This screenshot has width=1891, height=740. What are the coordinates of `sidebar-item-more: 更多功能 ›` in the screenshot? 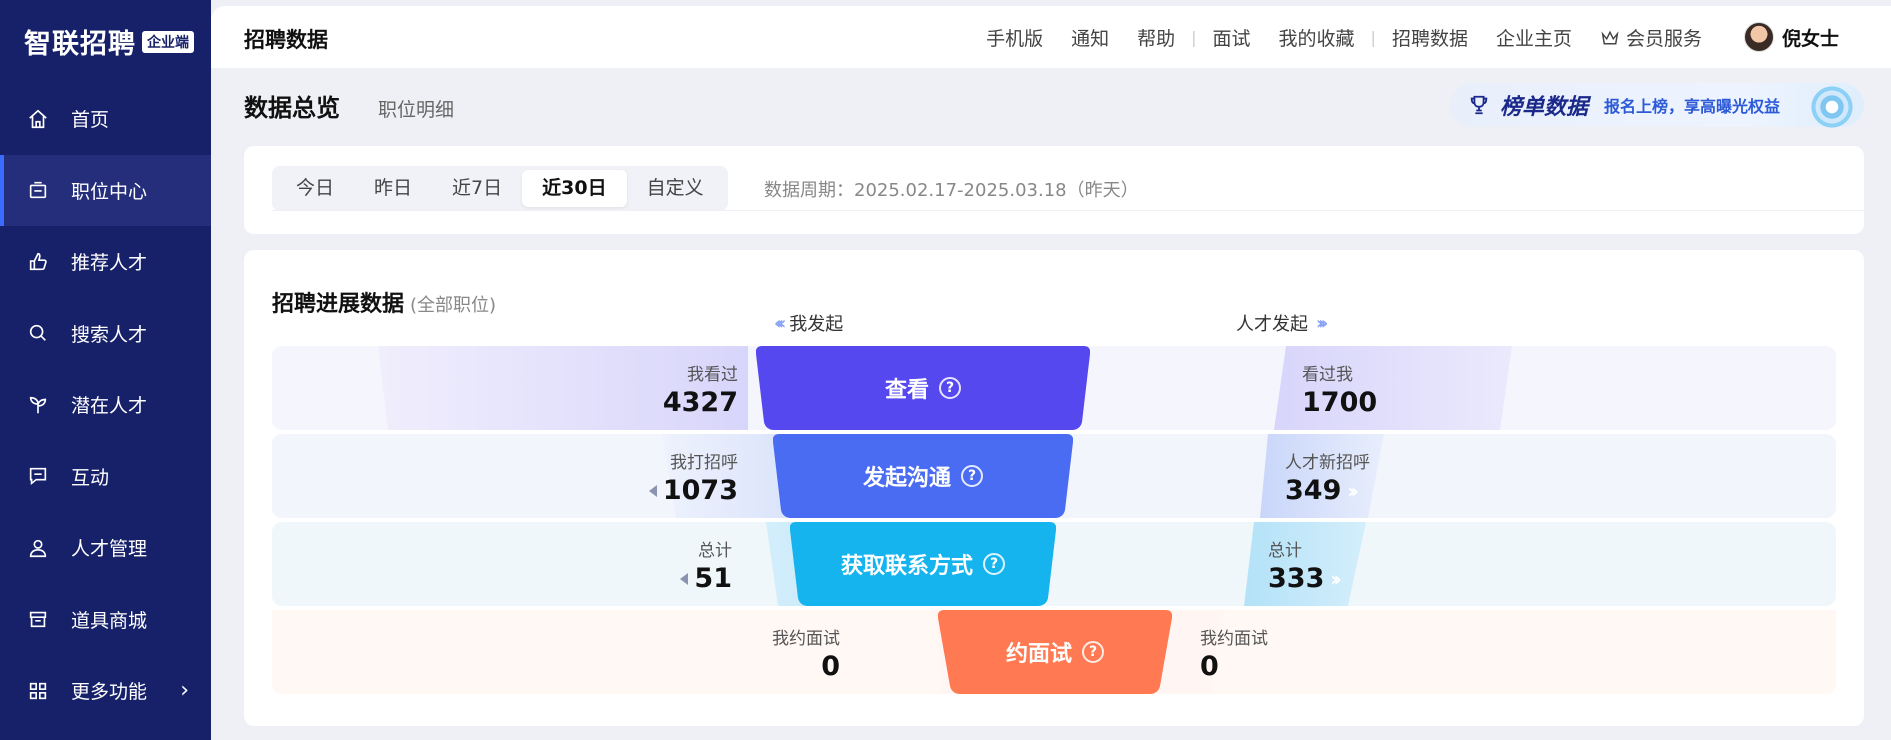 It's located at (105, 691).